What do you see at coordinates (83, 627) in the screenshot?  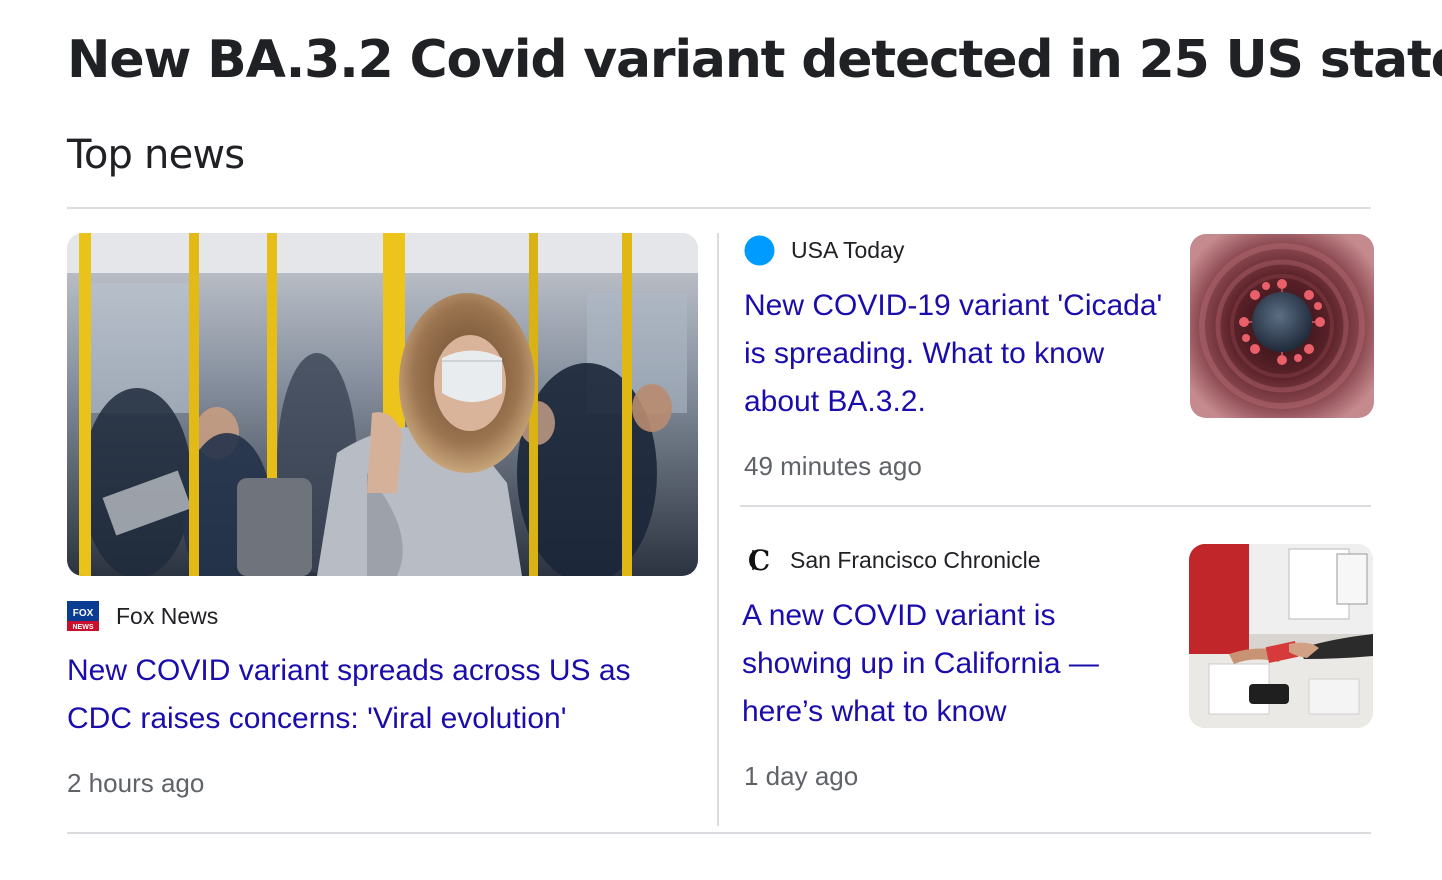 I see `svg-text: NEWS` at bounding box center [83, 627].